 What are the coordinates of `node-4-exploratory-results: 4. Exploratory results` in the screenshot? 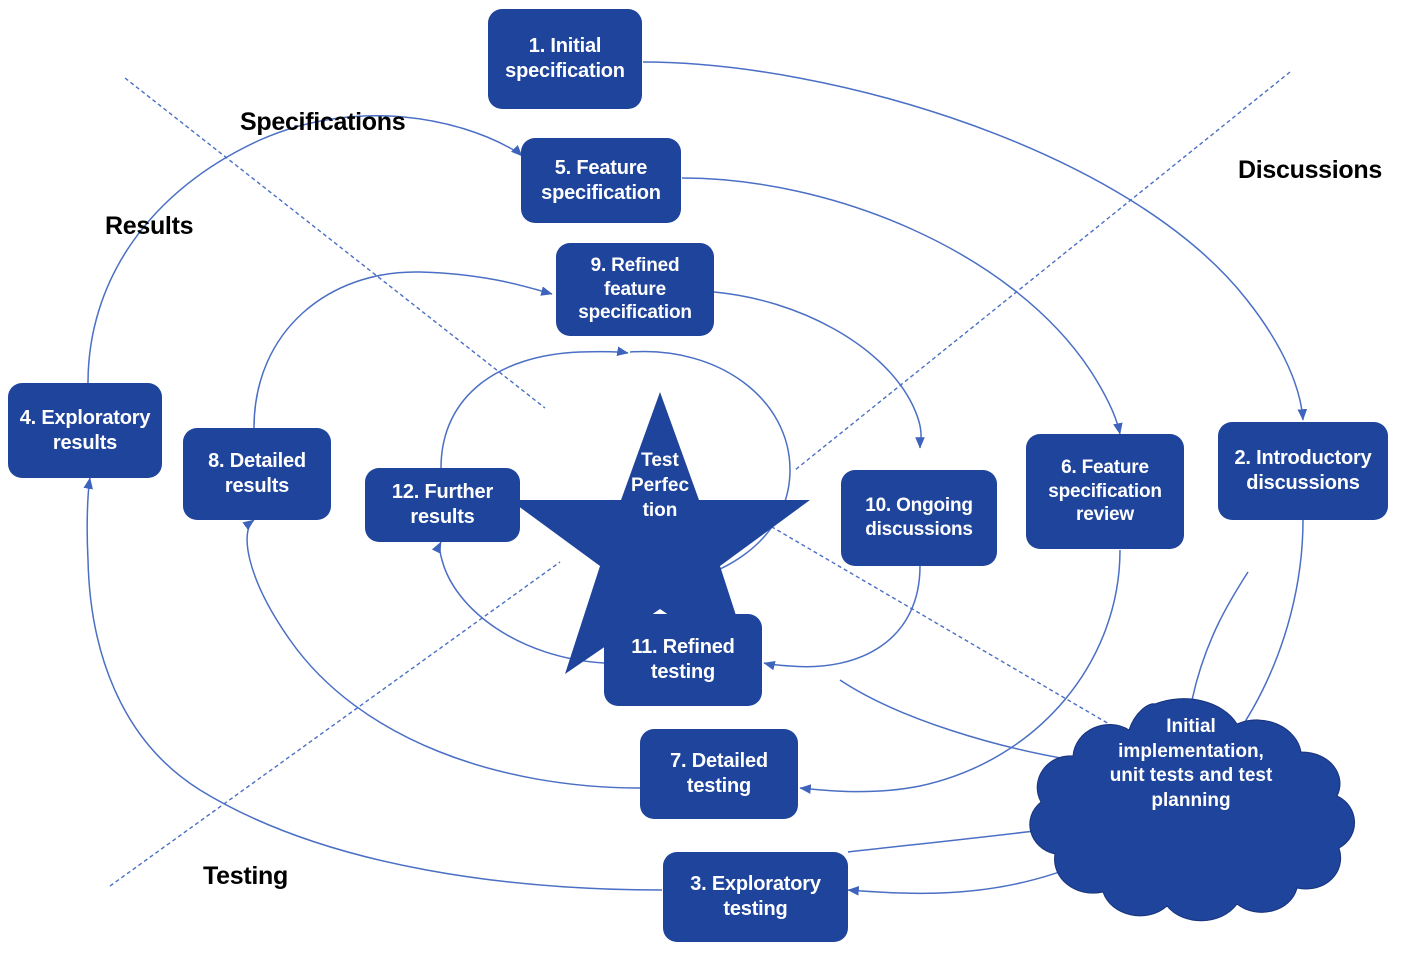 It's located at (85, 430).